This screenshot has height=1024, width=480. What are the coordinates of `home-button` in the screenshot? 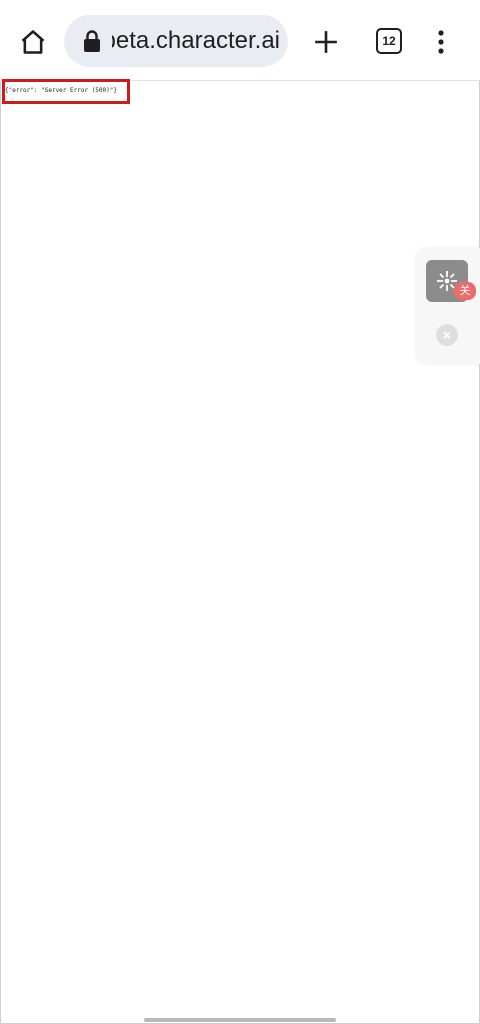 It's located at (33, 42).